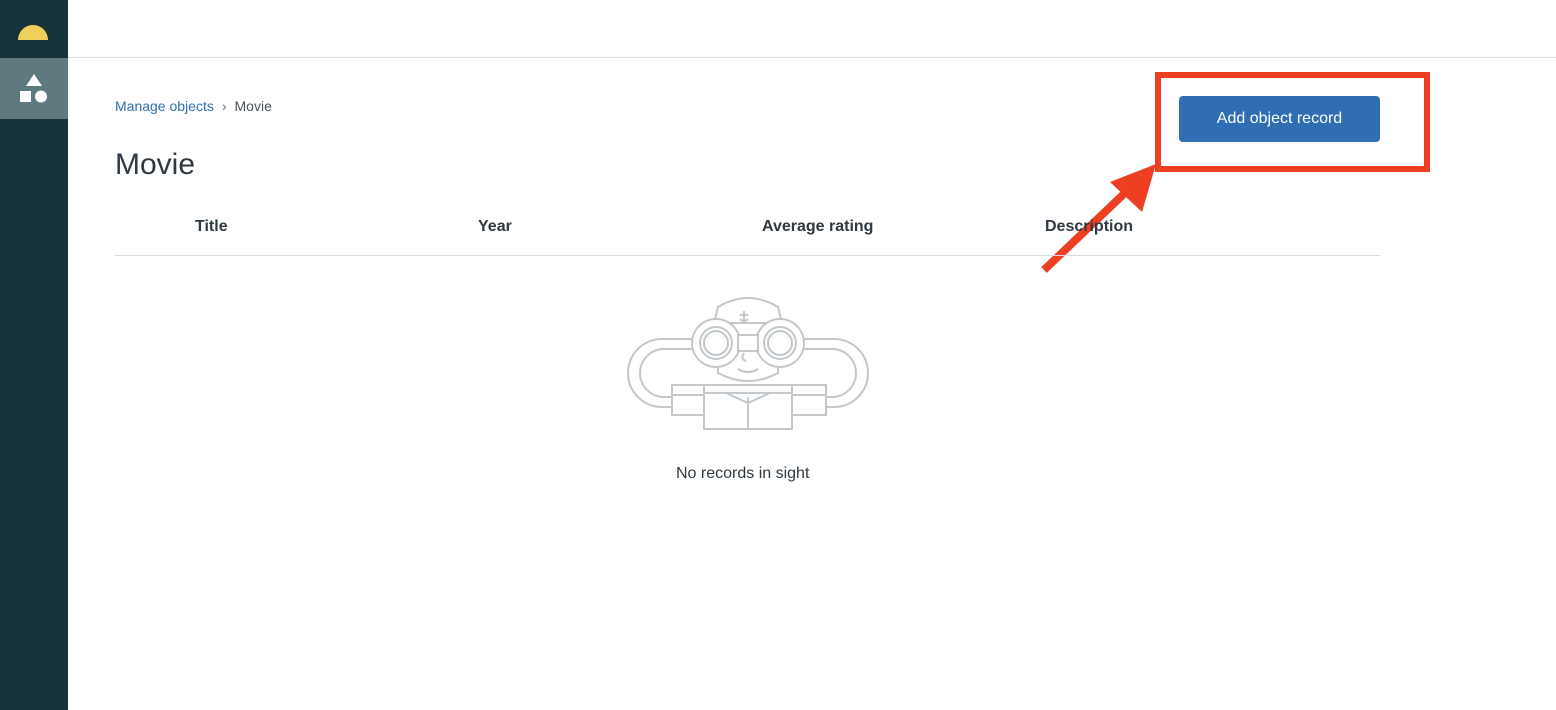 This screenshot has width=1556, height=710. Describe the element at coordinates (164, 106) in the screenshot. I see `breadcrumb-link-manage-objects: Manage objects` at that location.